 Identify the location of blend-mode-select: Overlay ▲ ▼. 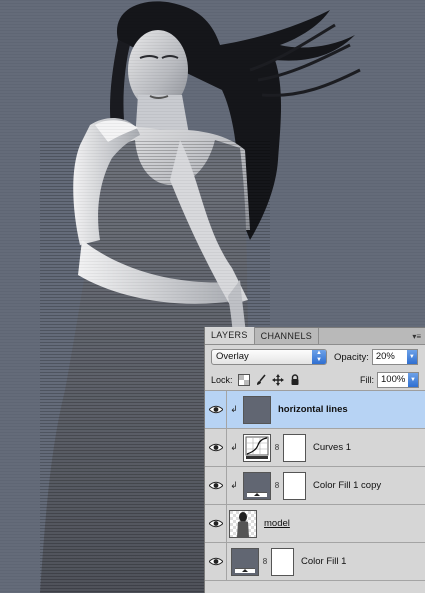
(269, 357).